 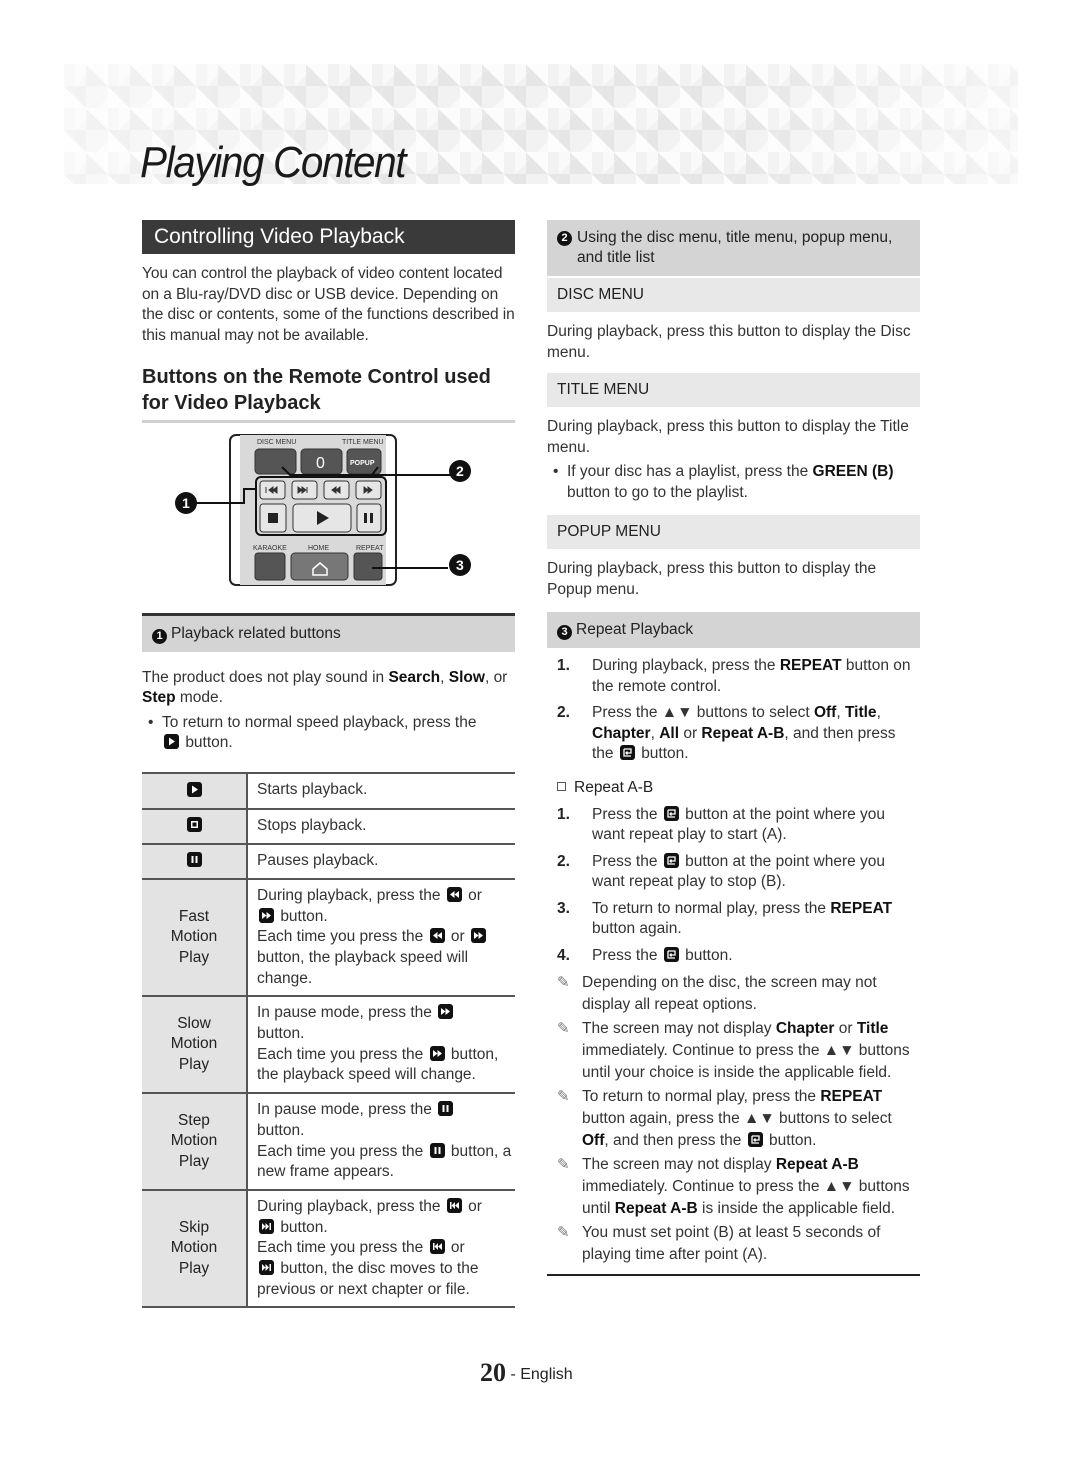 What do you see at coordinates (460, 471) in the screenshot?
I see `svg-text: 2` at bounding box center [460, 471].